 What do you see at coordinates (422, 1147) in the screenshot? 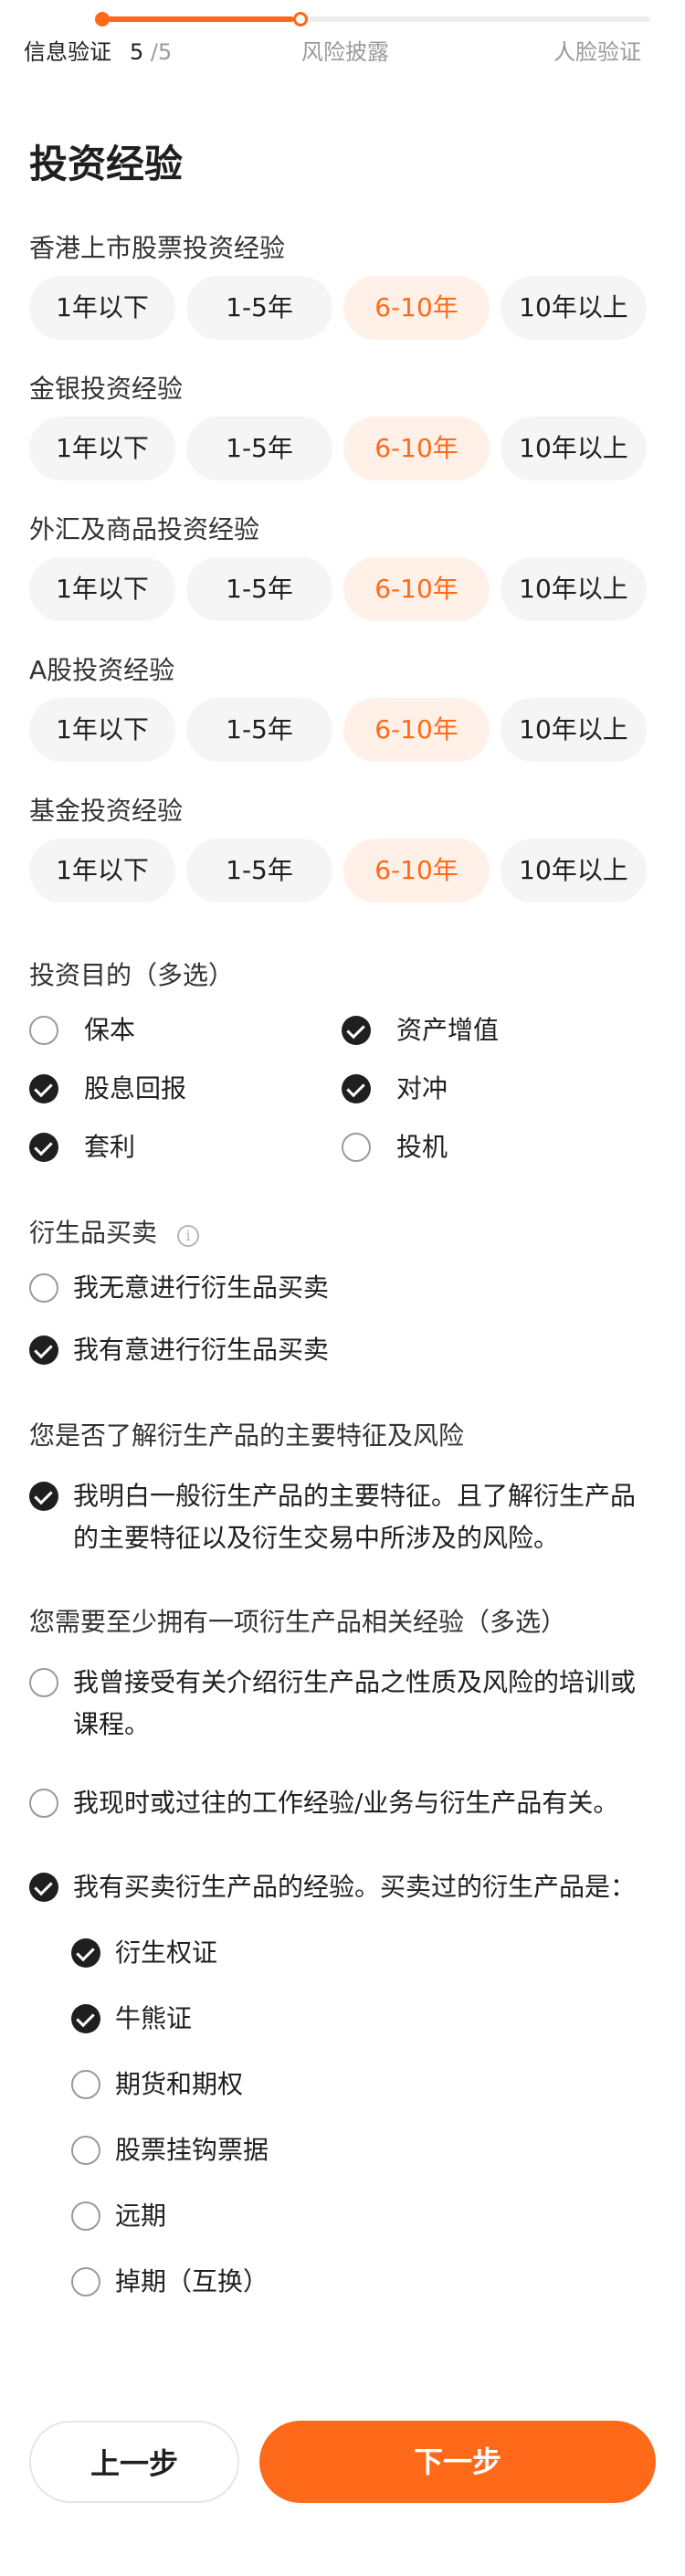
I see `purpose-option-label: 投机` at bounding box center [422, 1147].